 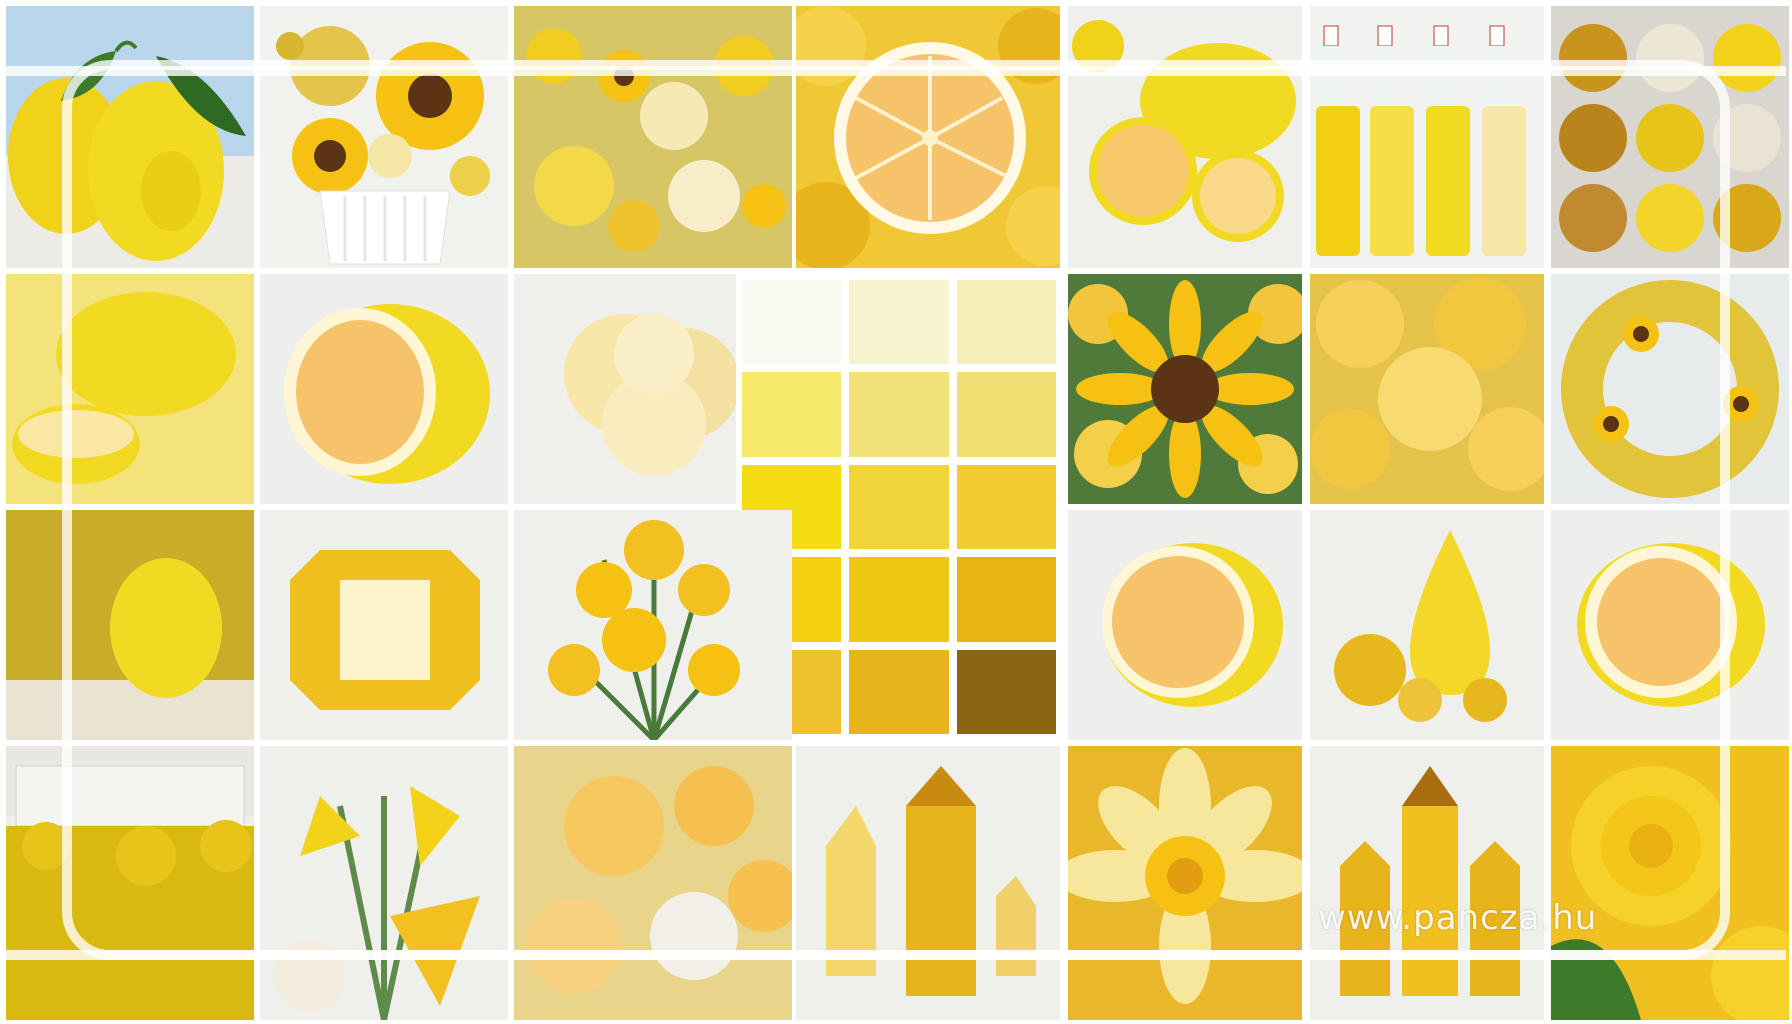 I want to click on tile-lemons-with-leaves, so click(x=130, y=137).